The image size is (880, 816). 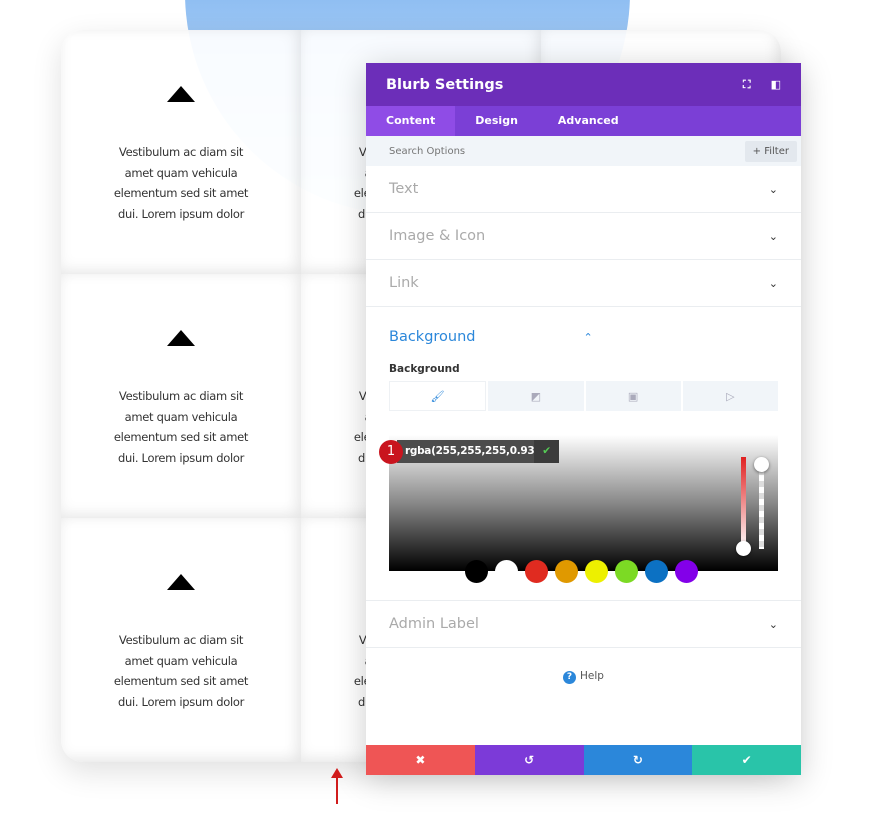 What do you see at coordinates (420, 760) in the screenshot?
I see `discard-button: ✖` at bounding box center [420, 760].